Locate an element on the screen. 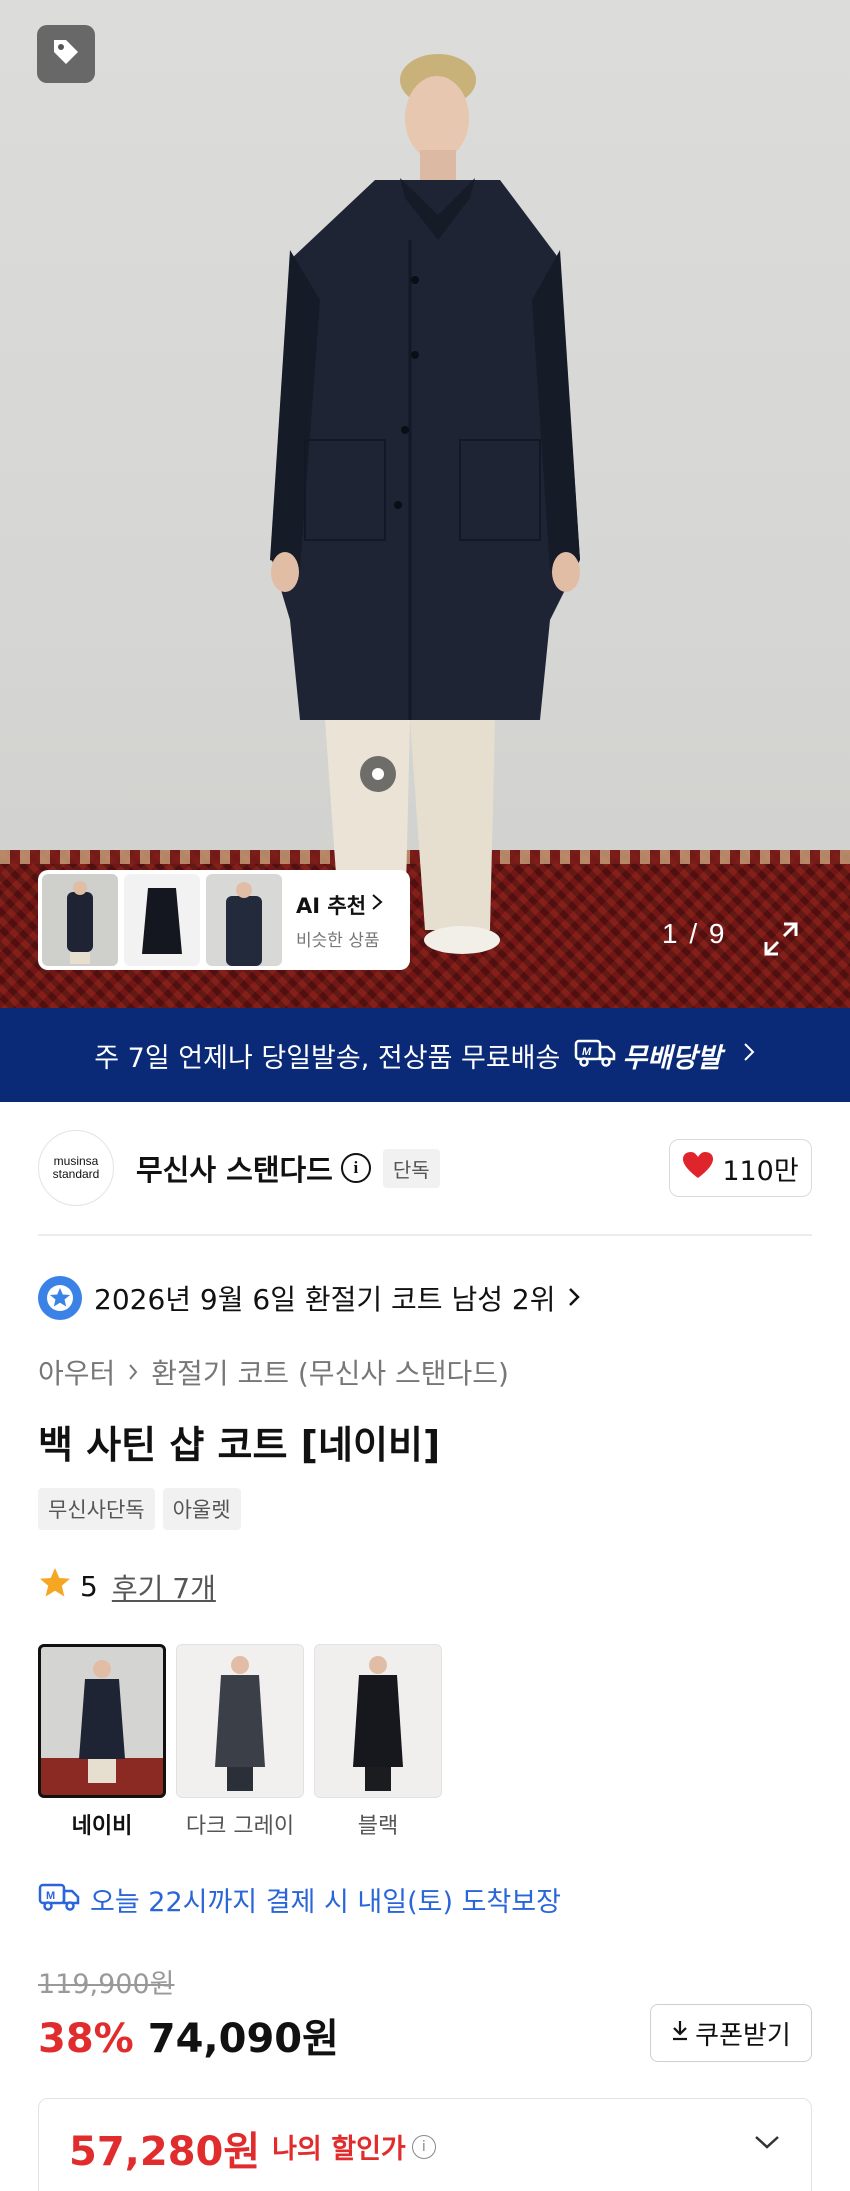 The height and width of the screenshot is (2191, 850). like-button: 110만 is located at coordinates (740, 1168).